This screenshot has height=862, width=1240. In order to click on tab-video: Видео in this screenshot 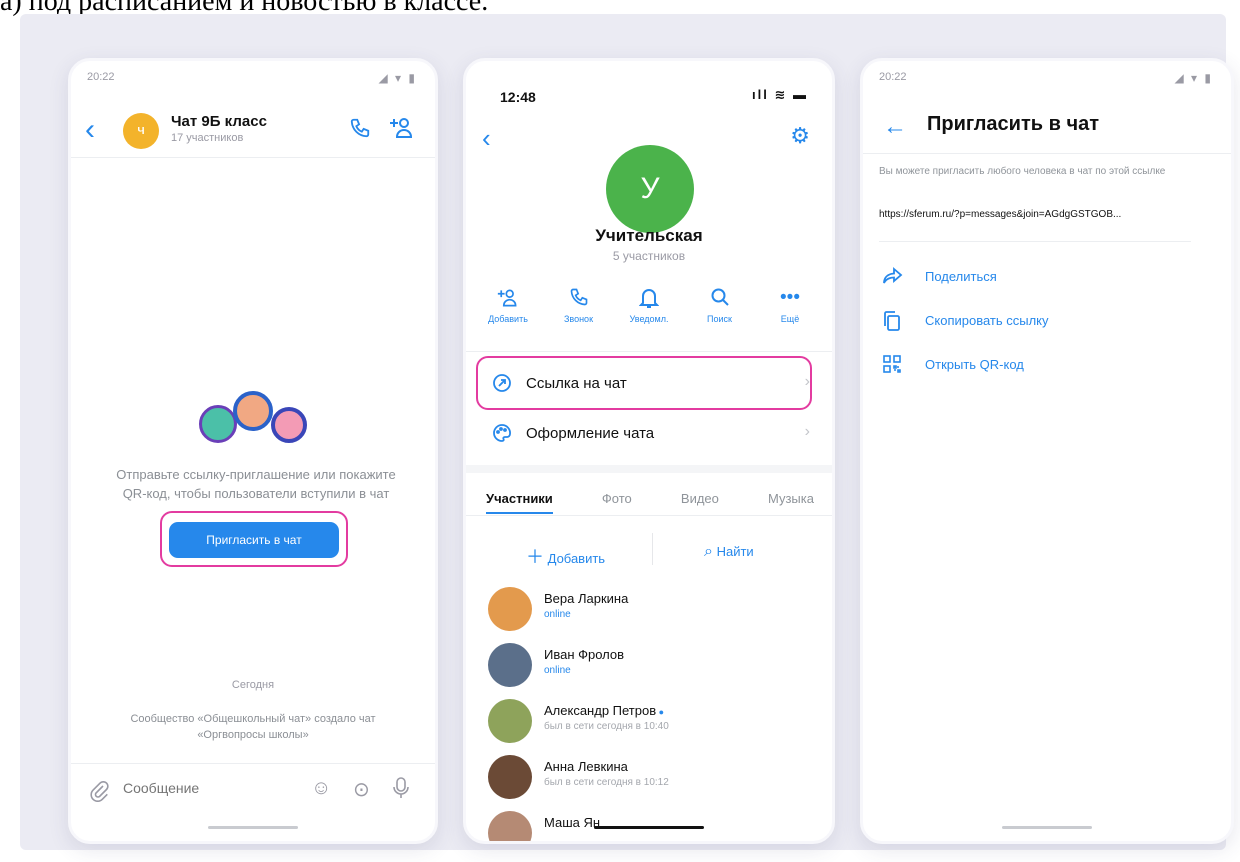, I will do `click(700, 502)`.